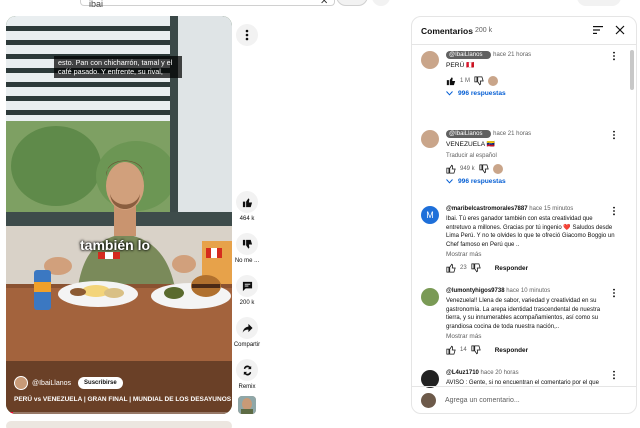 This screenshot has width=640, height=428. I want to click on remix-label: Remix, so click(247, 387).